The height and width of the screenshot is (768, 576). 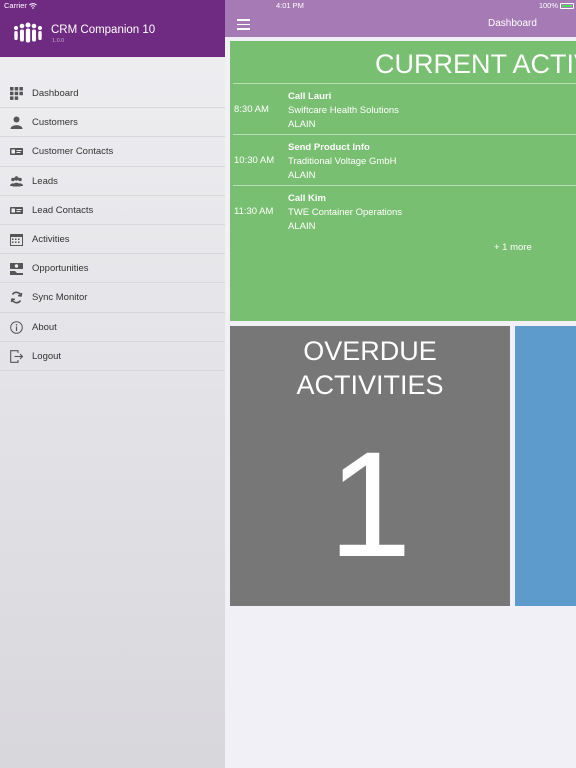 I want to click on sidebar-item-opportunities: Opportunities, so click(x=112, y=269).